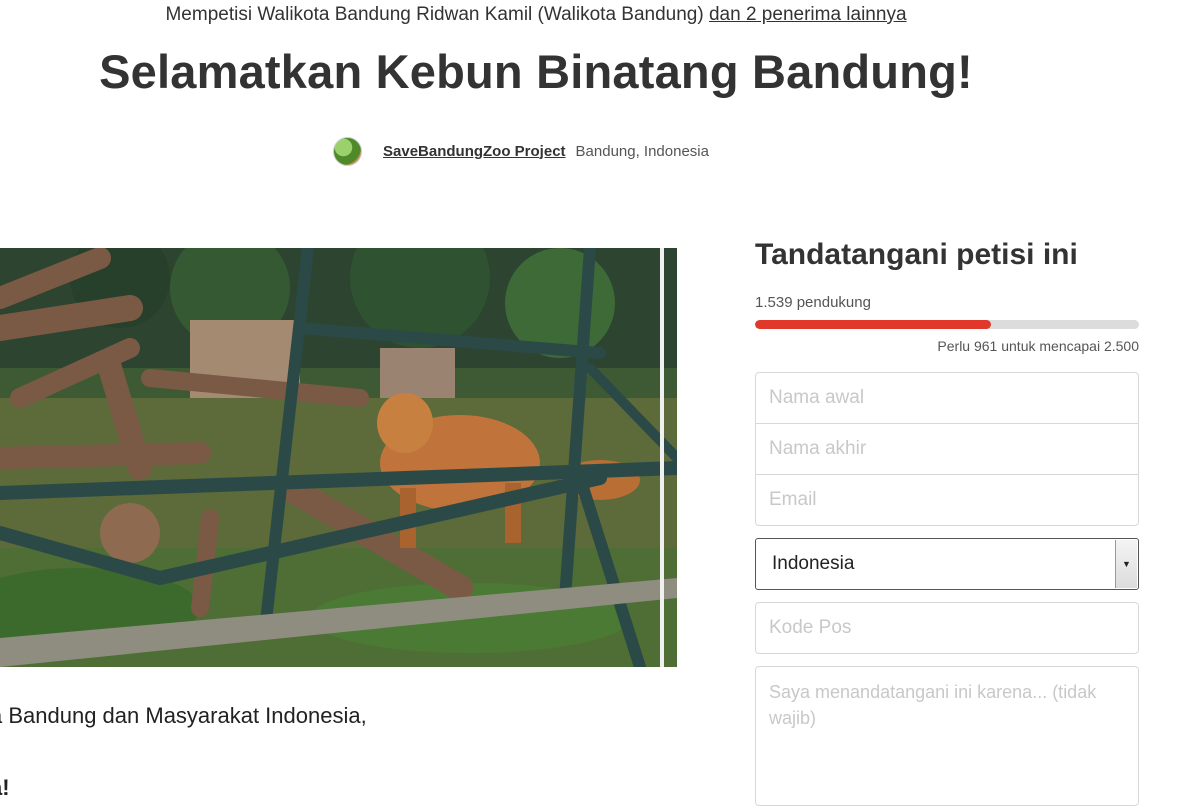 The width and height of the screenshot is (1200, 811). Describe the element at coordinates (813, 563) in the screenshot. I see `country-value: Indonesia` at that location.